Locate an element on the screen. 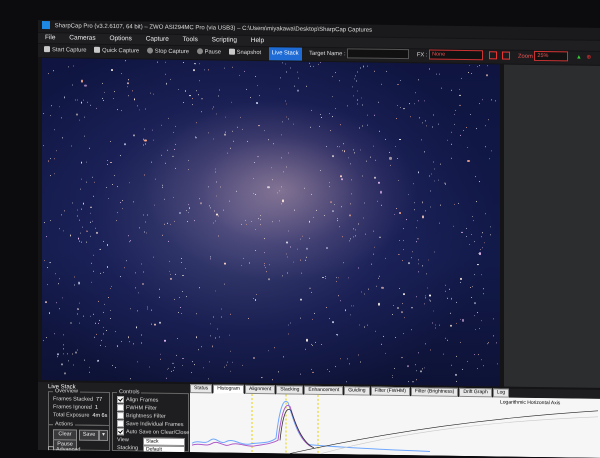  fx-select: None is located at coordinates (456, 55).